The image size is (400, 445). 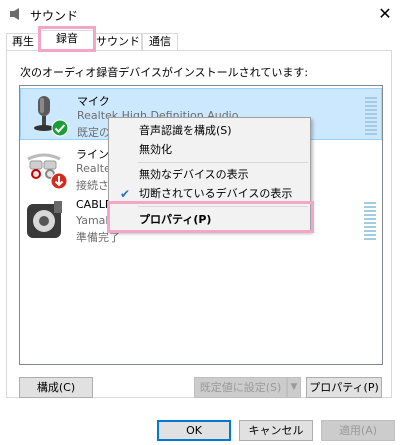 I want to click on menu-item-show-disabled: 無効なデバイスの表示, so click(x=209, y=175).